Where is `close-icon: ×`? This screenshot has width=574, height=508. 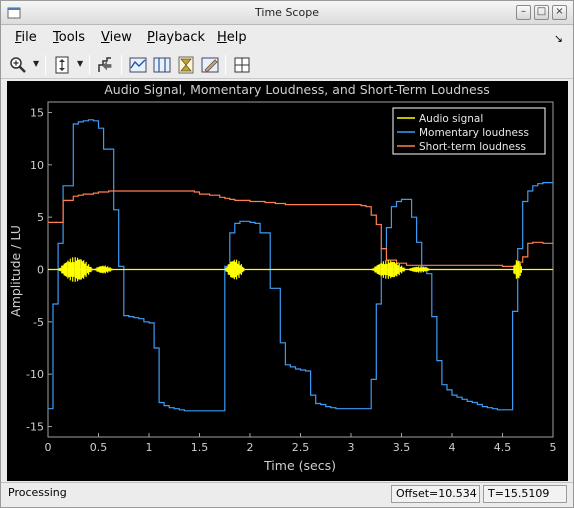
close-icon: × is located at coordinates (559, 11).